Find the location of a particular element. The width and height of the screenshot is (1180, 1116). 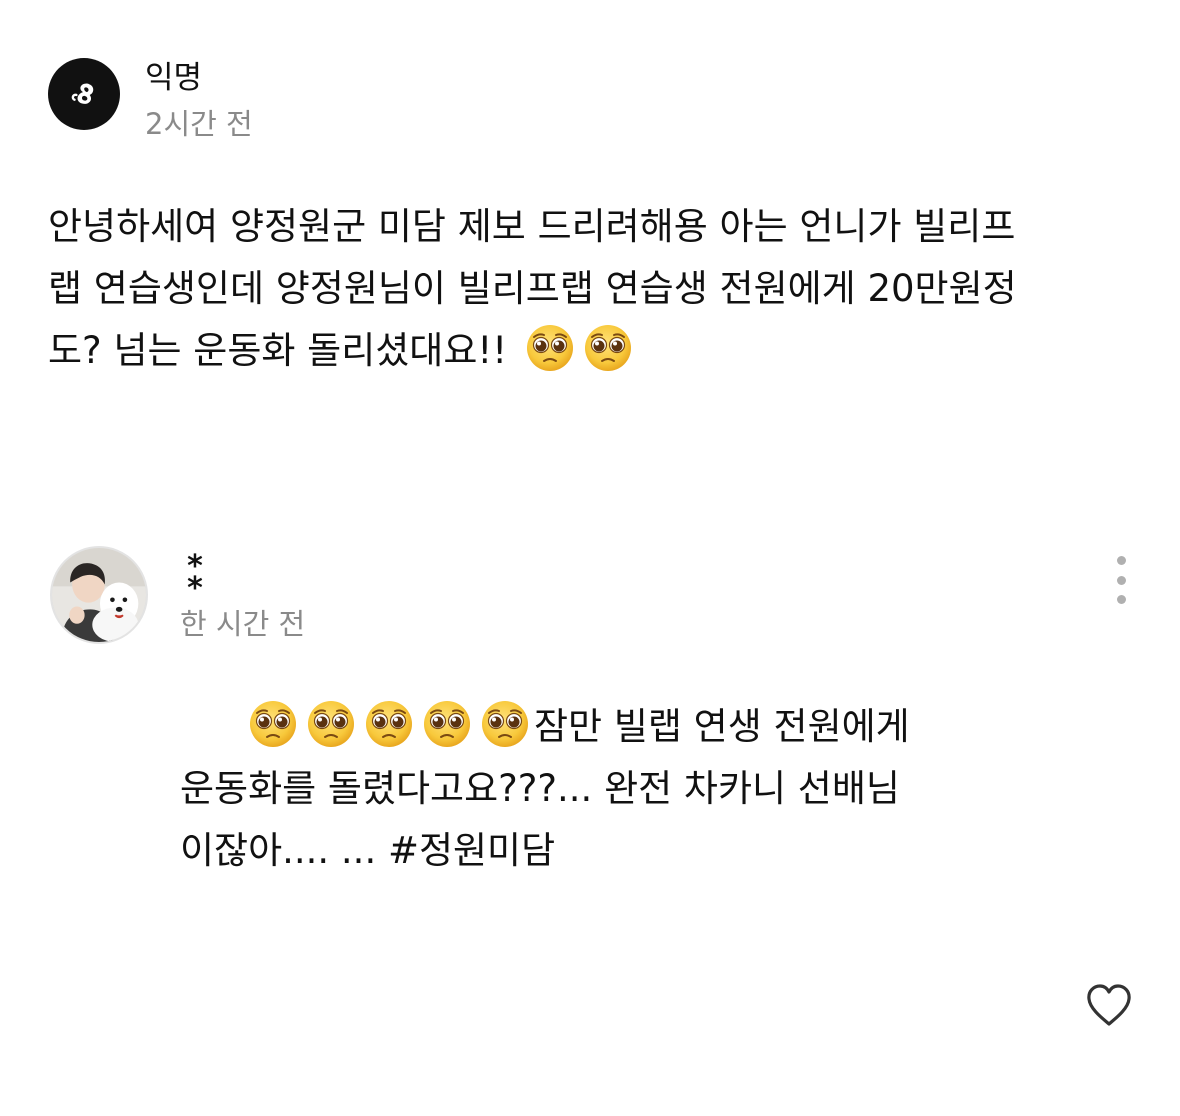

comment-body-line: 잠만 빌랩 연생 전원에게 is located at coordinates (590, 727).